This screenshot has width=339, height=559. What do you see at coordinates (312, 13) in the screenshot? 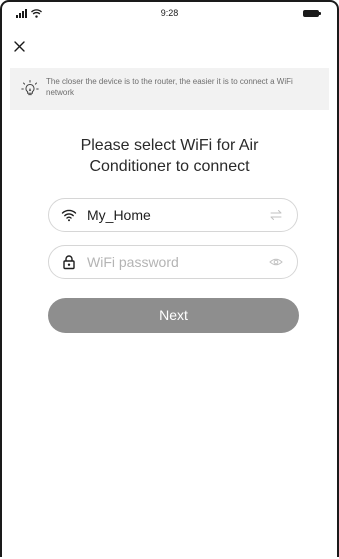
I see `battery-icon` at bounding box center [312, 13].